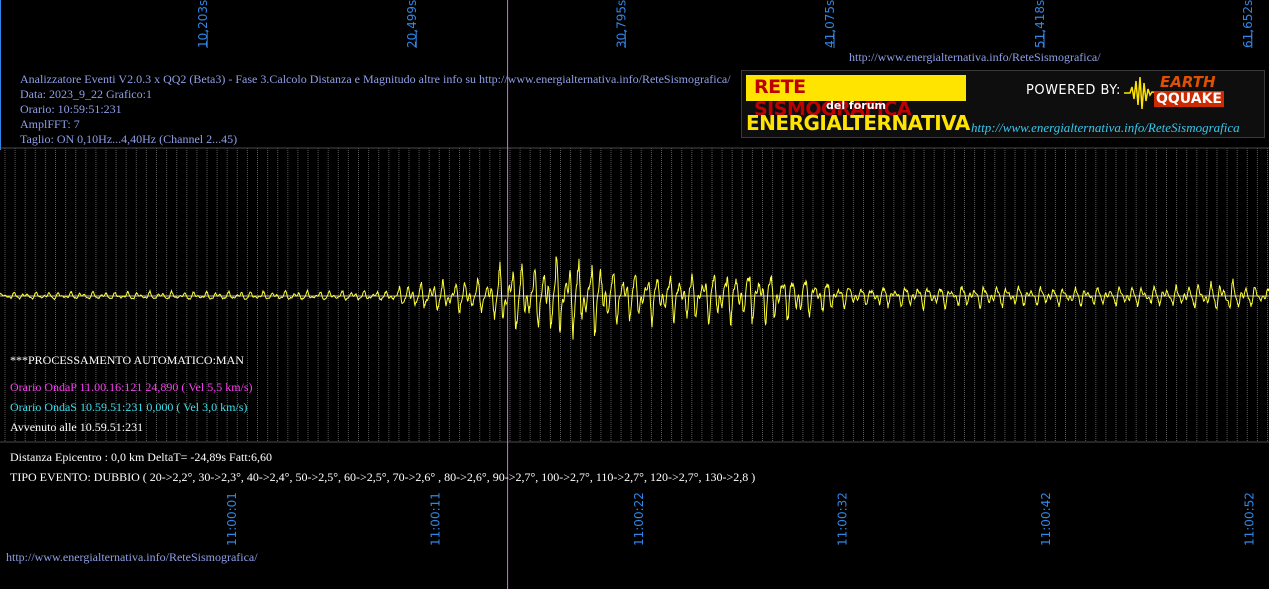 Image resolution: width=1269 pixels, height=589 pixels. What do you see at coordinates (1046, 519) in the screenshot?
I see `bottom-axis-tick-label: 11:00:42` at bounding box center [1046, 519].